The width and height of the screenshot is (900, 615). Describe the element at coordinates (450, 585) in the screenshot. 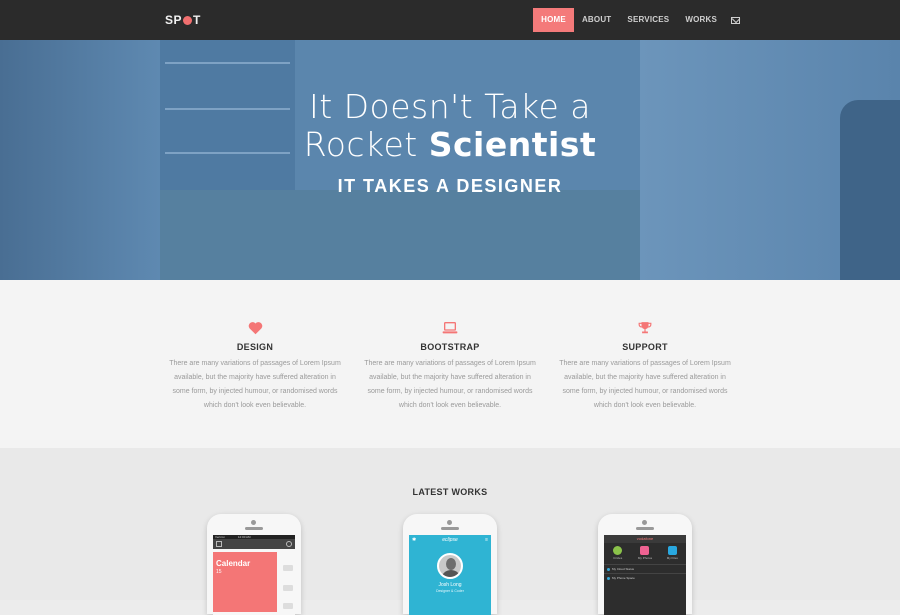

I see `profile-name: Josh Long` at that location.